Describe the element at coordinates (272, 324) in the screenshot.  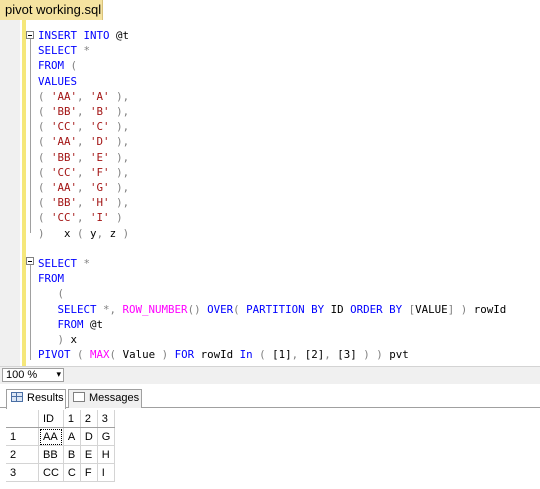
I see `code-line: FROM @t` at that location.